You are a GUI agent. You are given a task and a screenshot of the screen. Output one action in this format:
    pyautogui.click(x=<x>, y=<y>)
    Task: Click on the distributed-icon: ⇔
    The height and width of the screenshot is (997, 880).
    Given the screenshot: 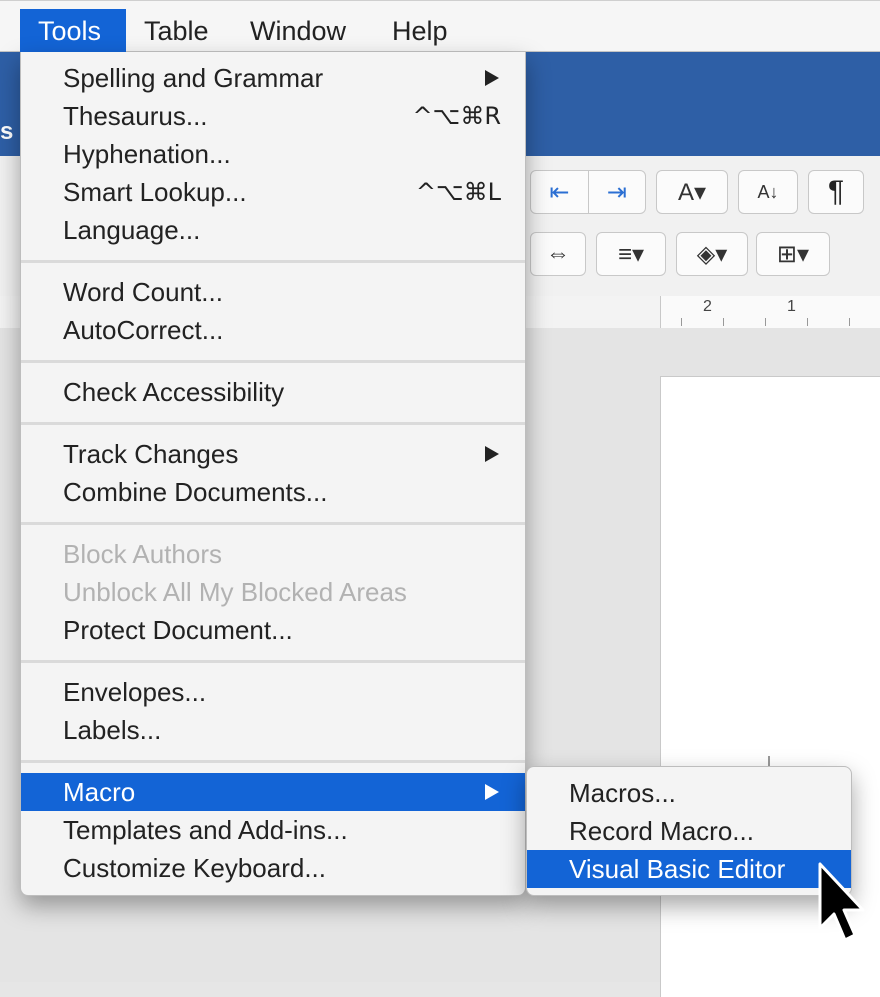 What is the action you would take?
    pyautogui.click(x=558, y=253)
    